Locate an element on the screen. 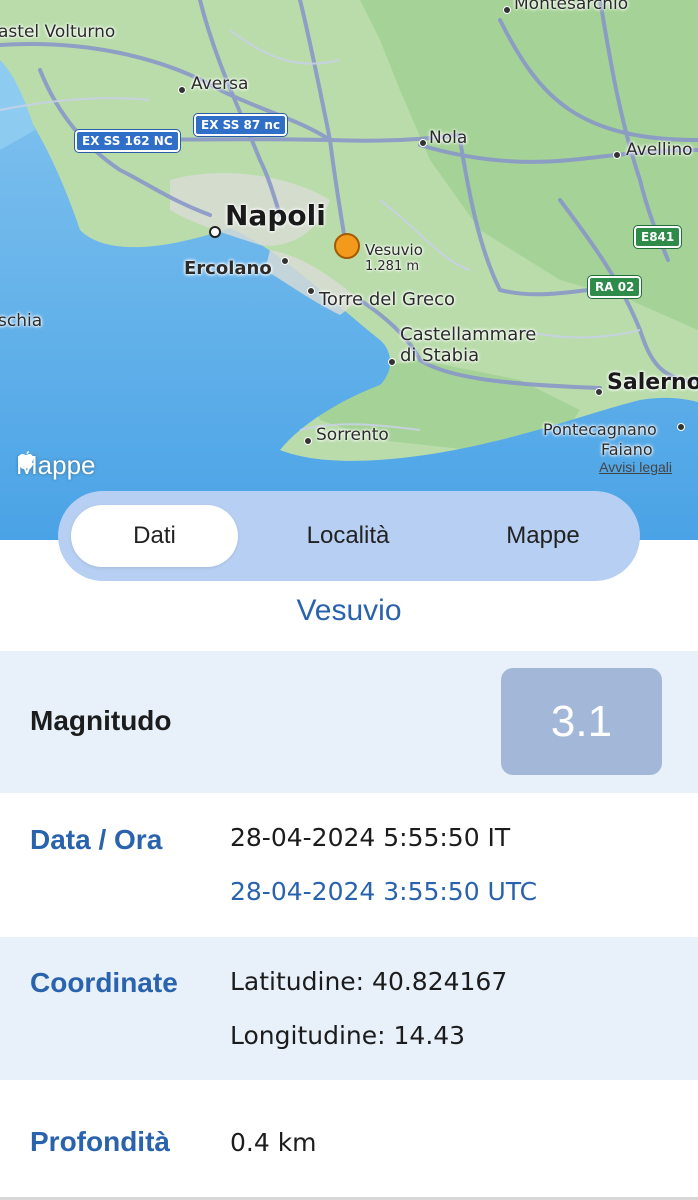 The height and width of the screenshot is (1200, 698). map-label-aversa: Aversa is located at coordinates (220, 84).